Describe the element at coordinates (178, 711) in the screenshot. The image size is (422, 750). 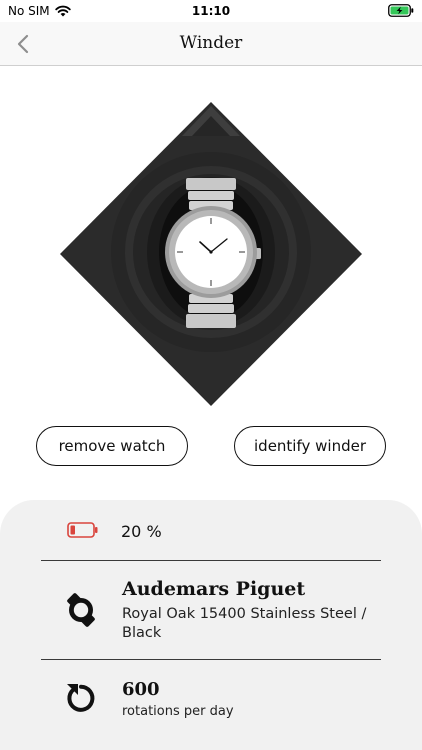
I see `rotations-unit: rotations per day` at that location.